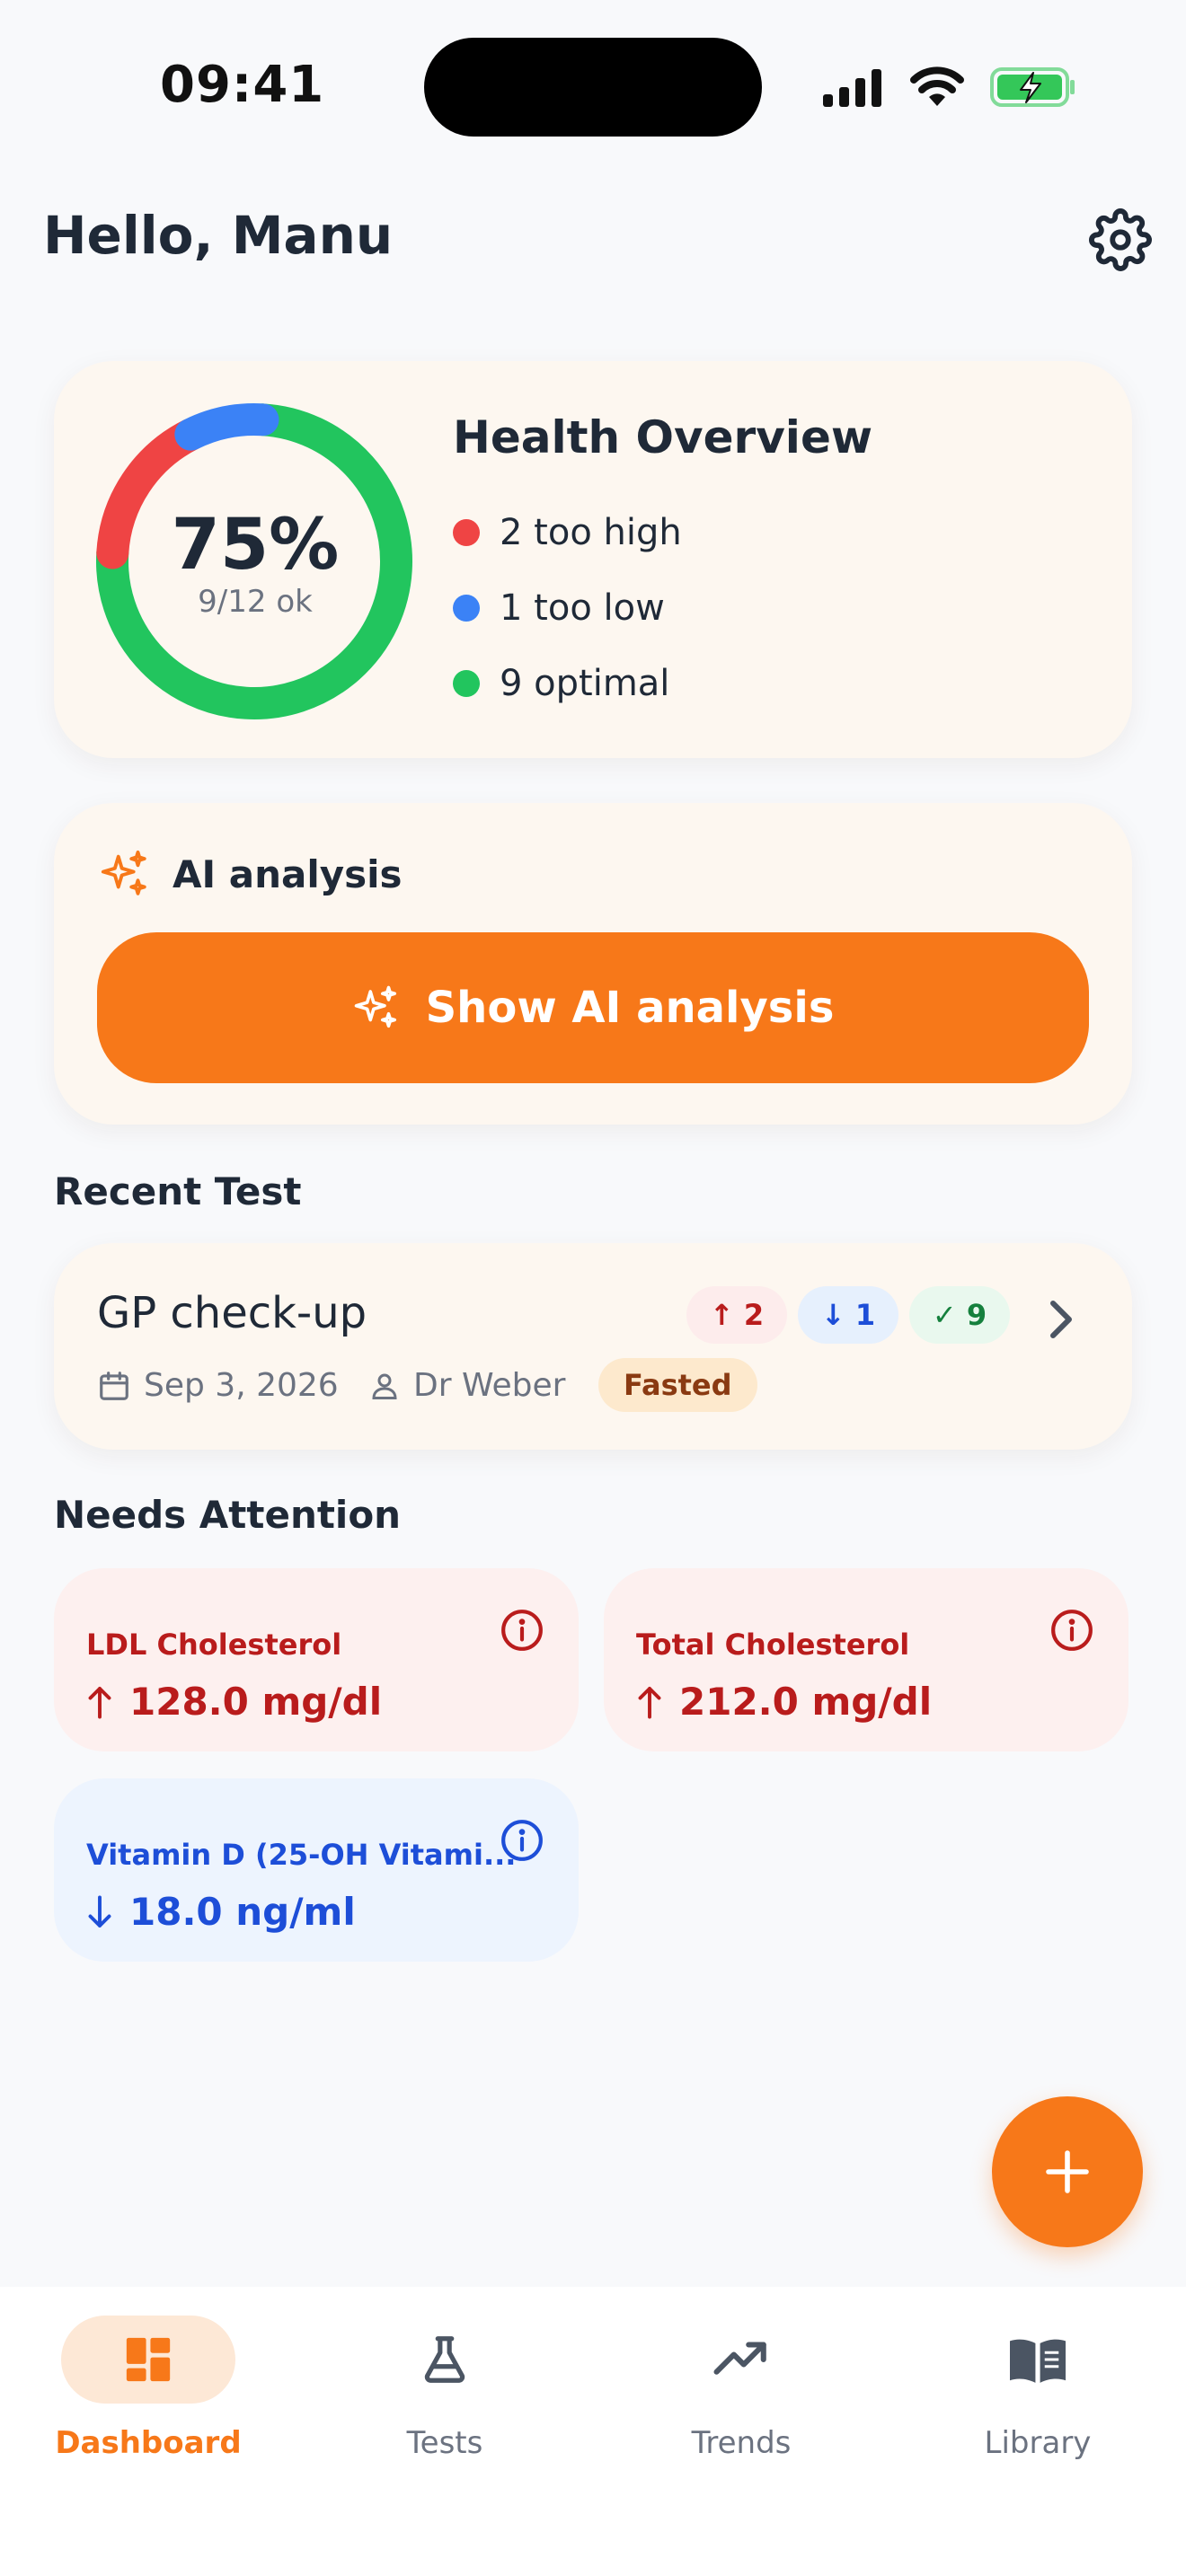 This screenshot has height=2576, width=1186. I want to click on green-dot-icon, so click(466, 683).